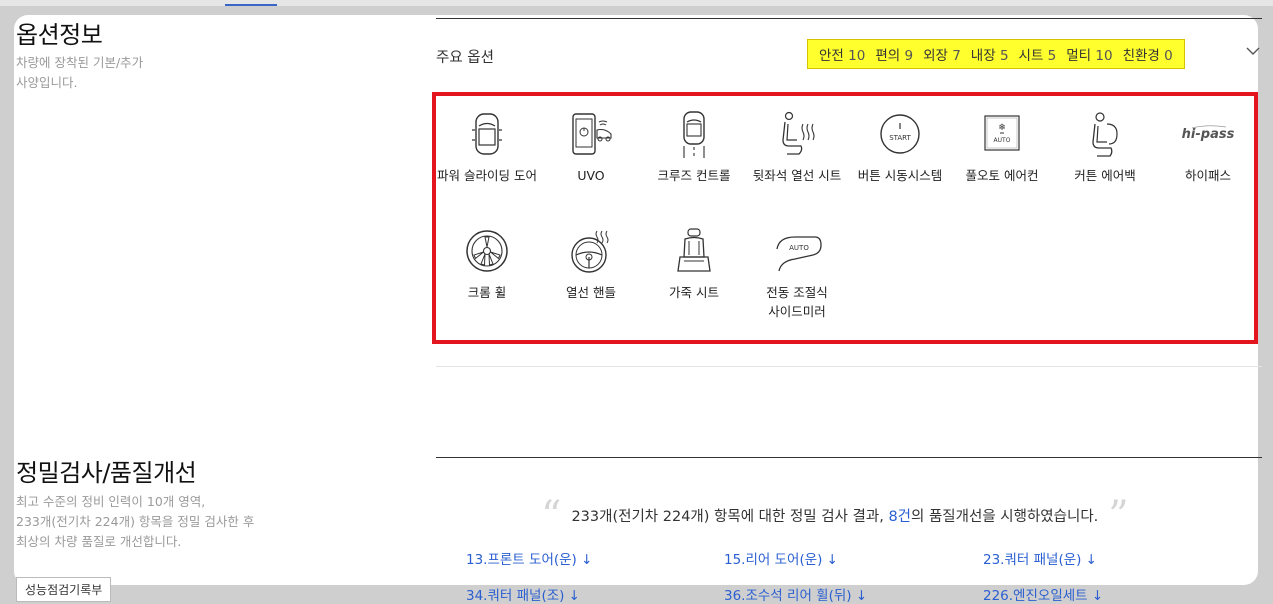 The height and width of the screenshot is (604, 1273). I want to click on curtain-airbag-icon, so click(1105, 134).